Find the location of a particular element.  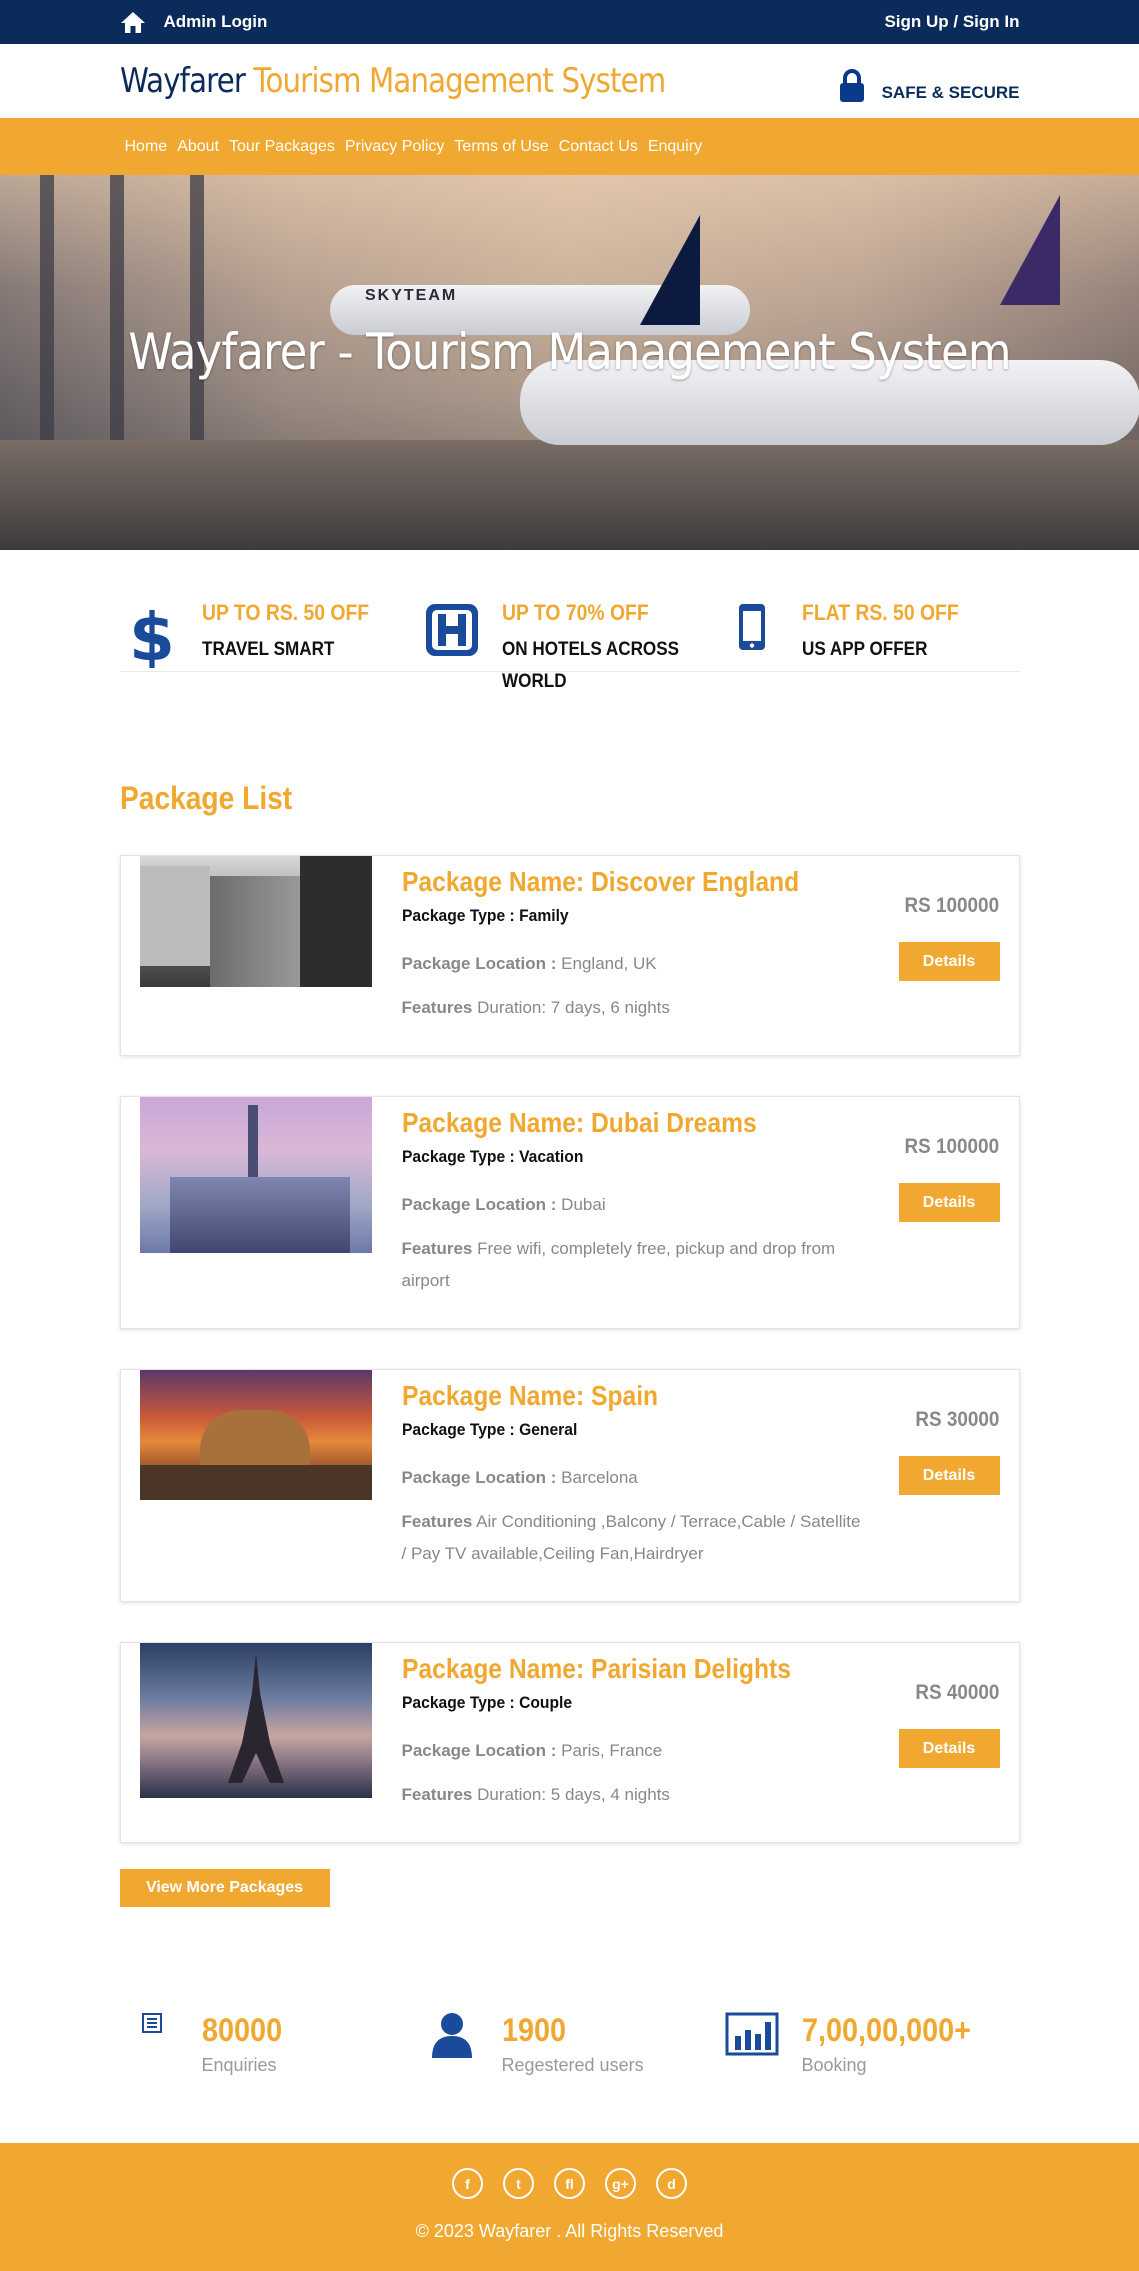

package-name: Package Name: Parisian Delights is located at coordinates (596, 1668).